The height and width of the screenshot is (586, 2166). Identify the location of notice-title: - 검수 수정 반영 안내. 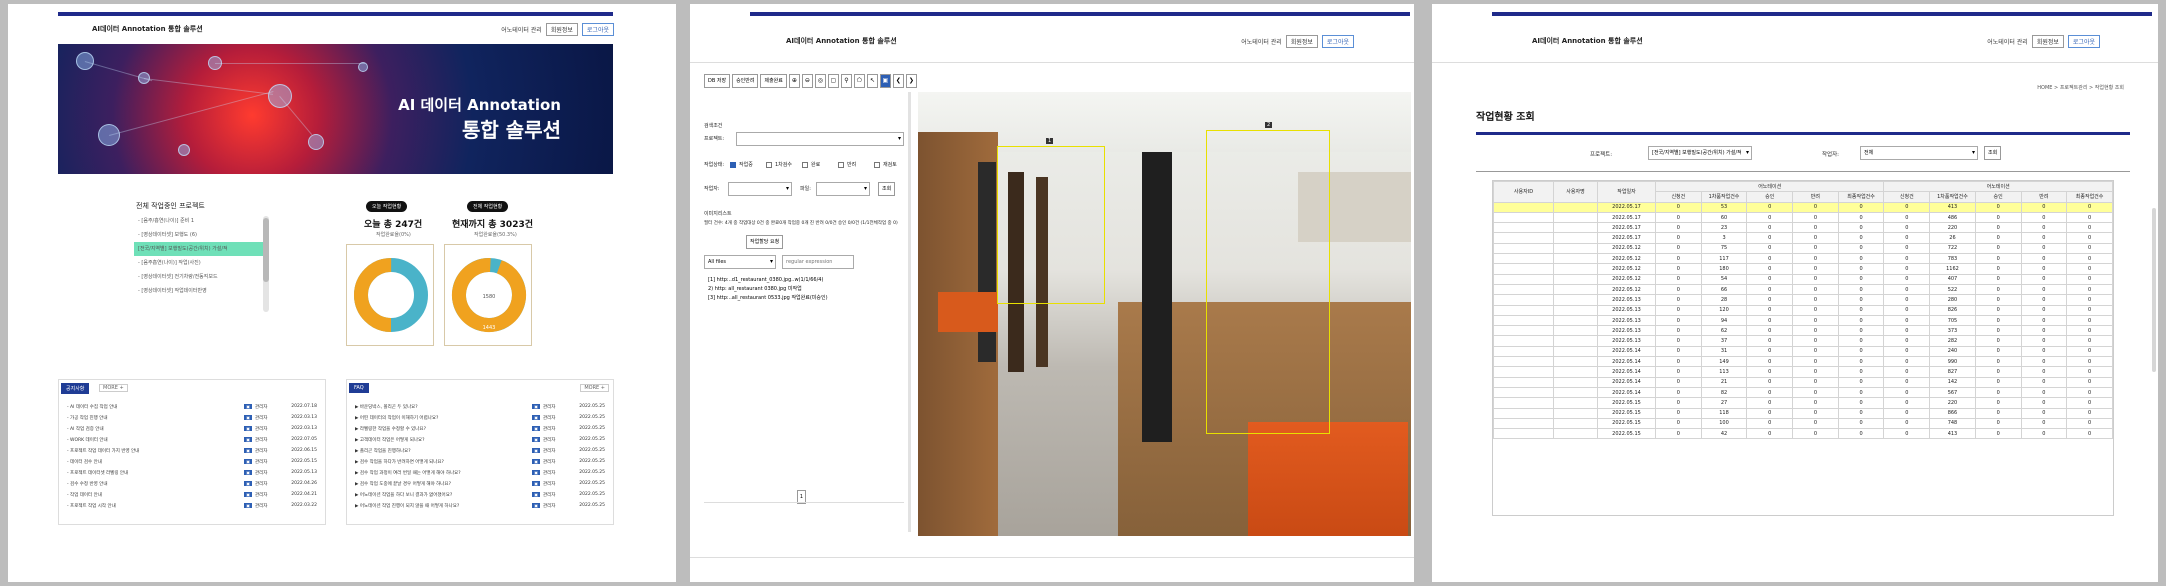
(155, 484).